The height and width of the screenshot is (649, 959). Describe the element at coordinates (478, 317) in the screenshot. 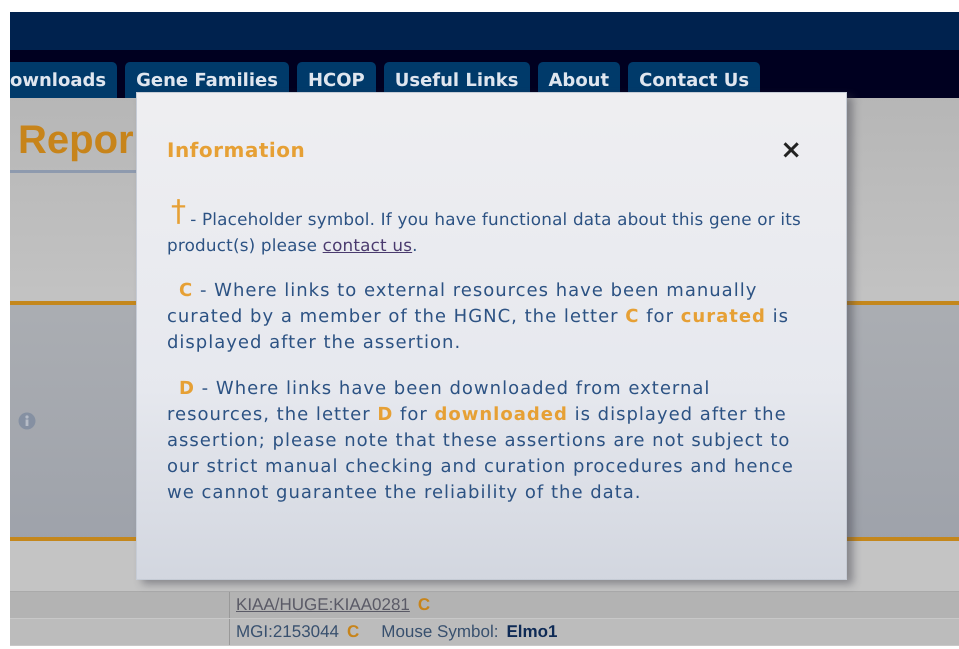

I see `note-text: C - Where links to external resources have been manually curated by a member of the HGNC, the letter C for curated is displayed after the assertion.` at that location.